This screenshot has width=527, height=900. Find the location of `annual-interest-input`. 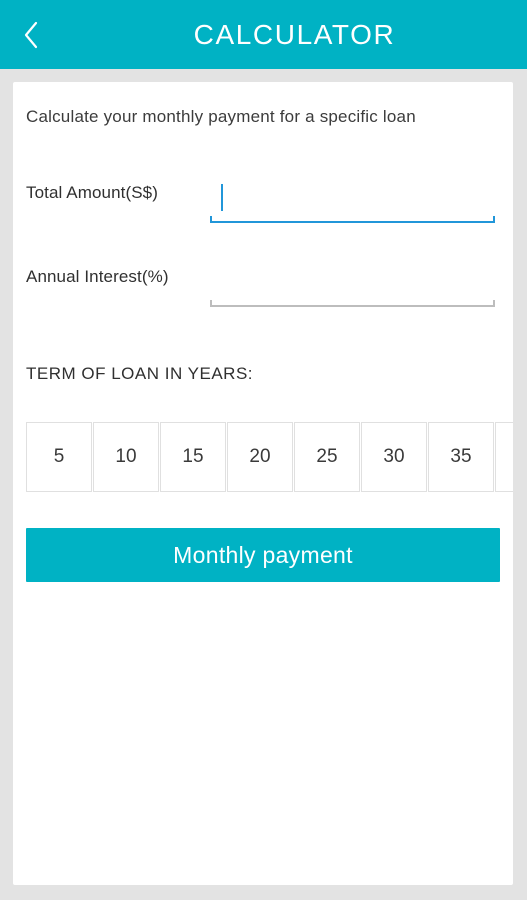

annual-interest-input is located at coordinates (352, 280).